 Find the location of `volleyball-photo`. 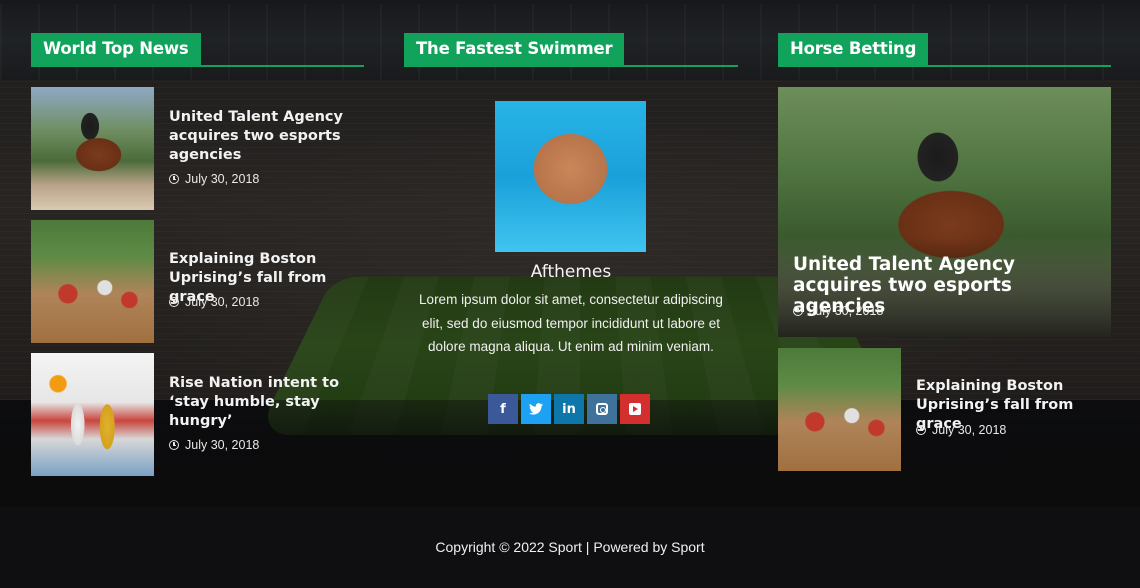

volleyball-photo is located at coordinates (92, 414).